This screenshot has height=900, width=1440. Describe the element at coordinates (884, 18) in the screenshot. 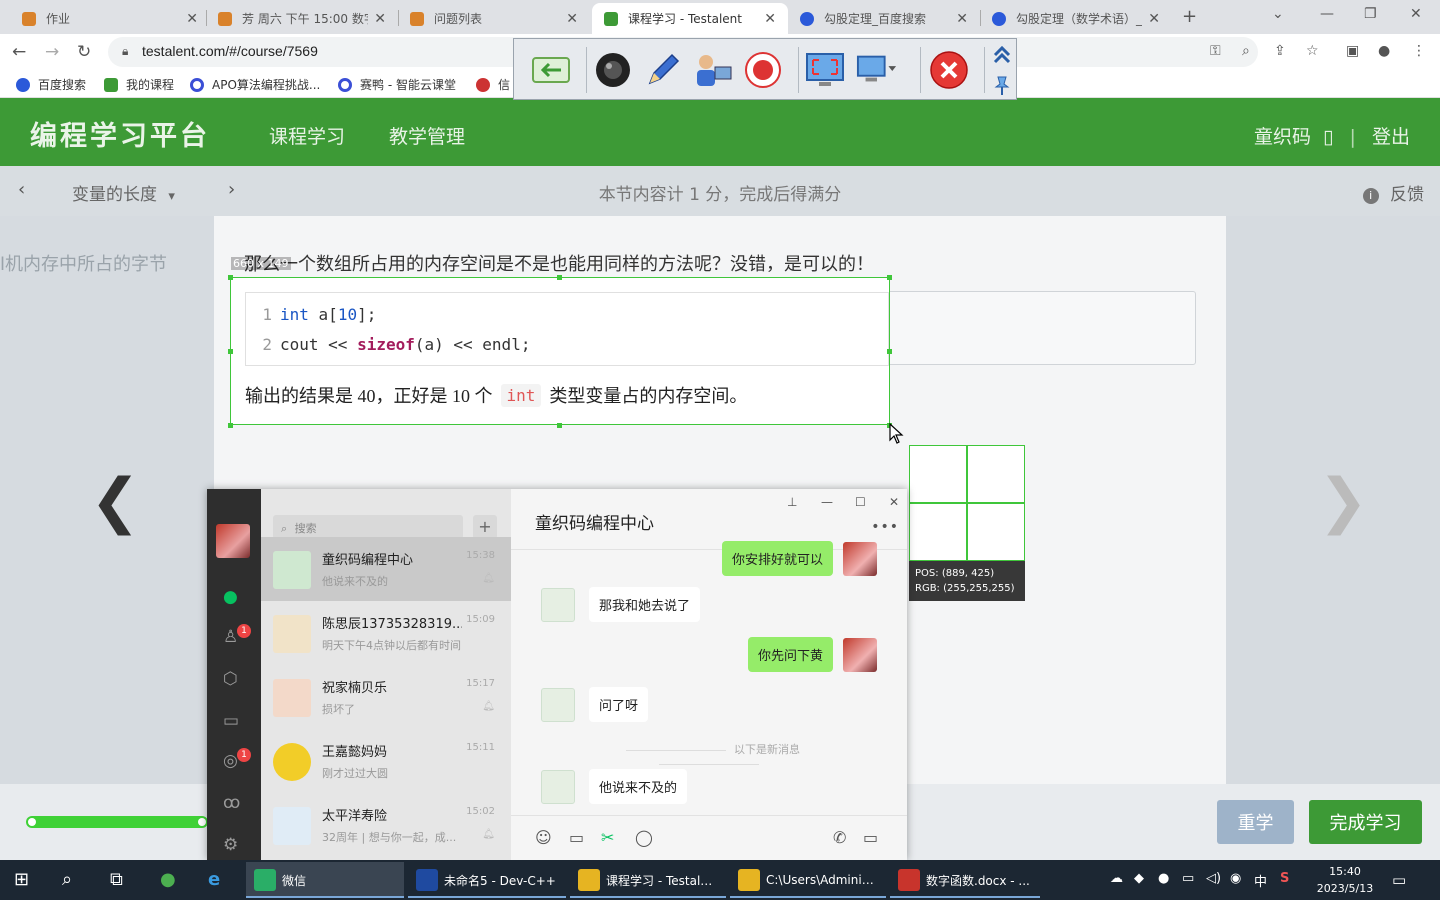

I see `browser-tab-5: 勾股定理_百度搜索 ✕` at that location.